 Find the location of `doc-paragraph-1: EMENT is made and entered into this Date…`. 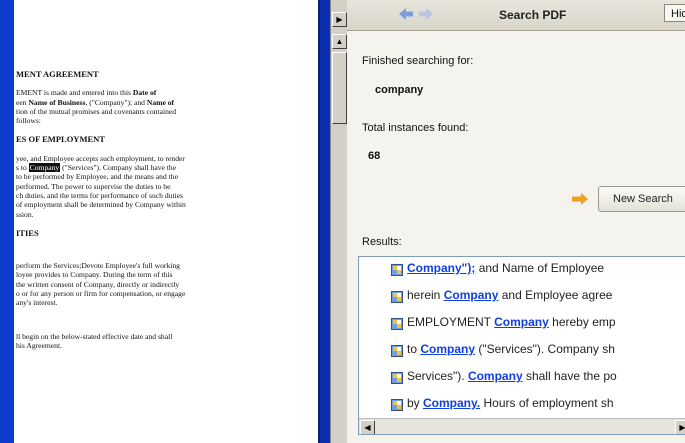

doc-paragraph-1: EMENT is made and entered into this Date… is located at coordinates (96, 107).